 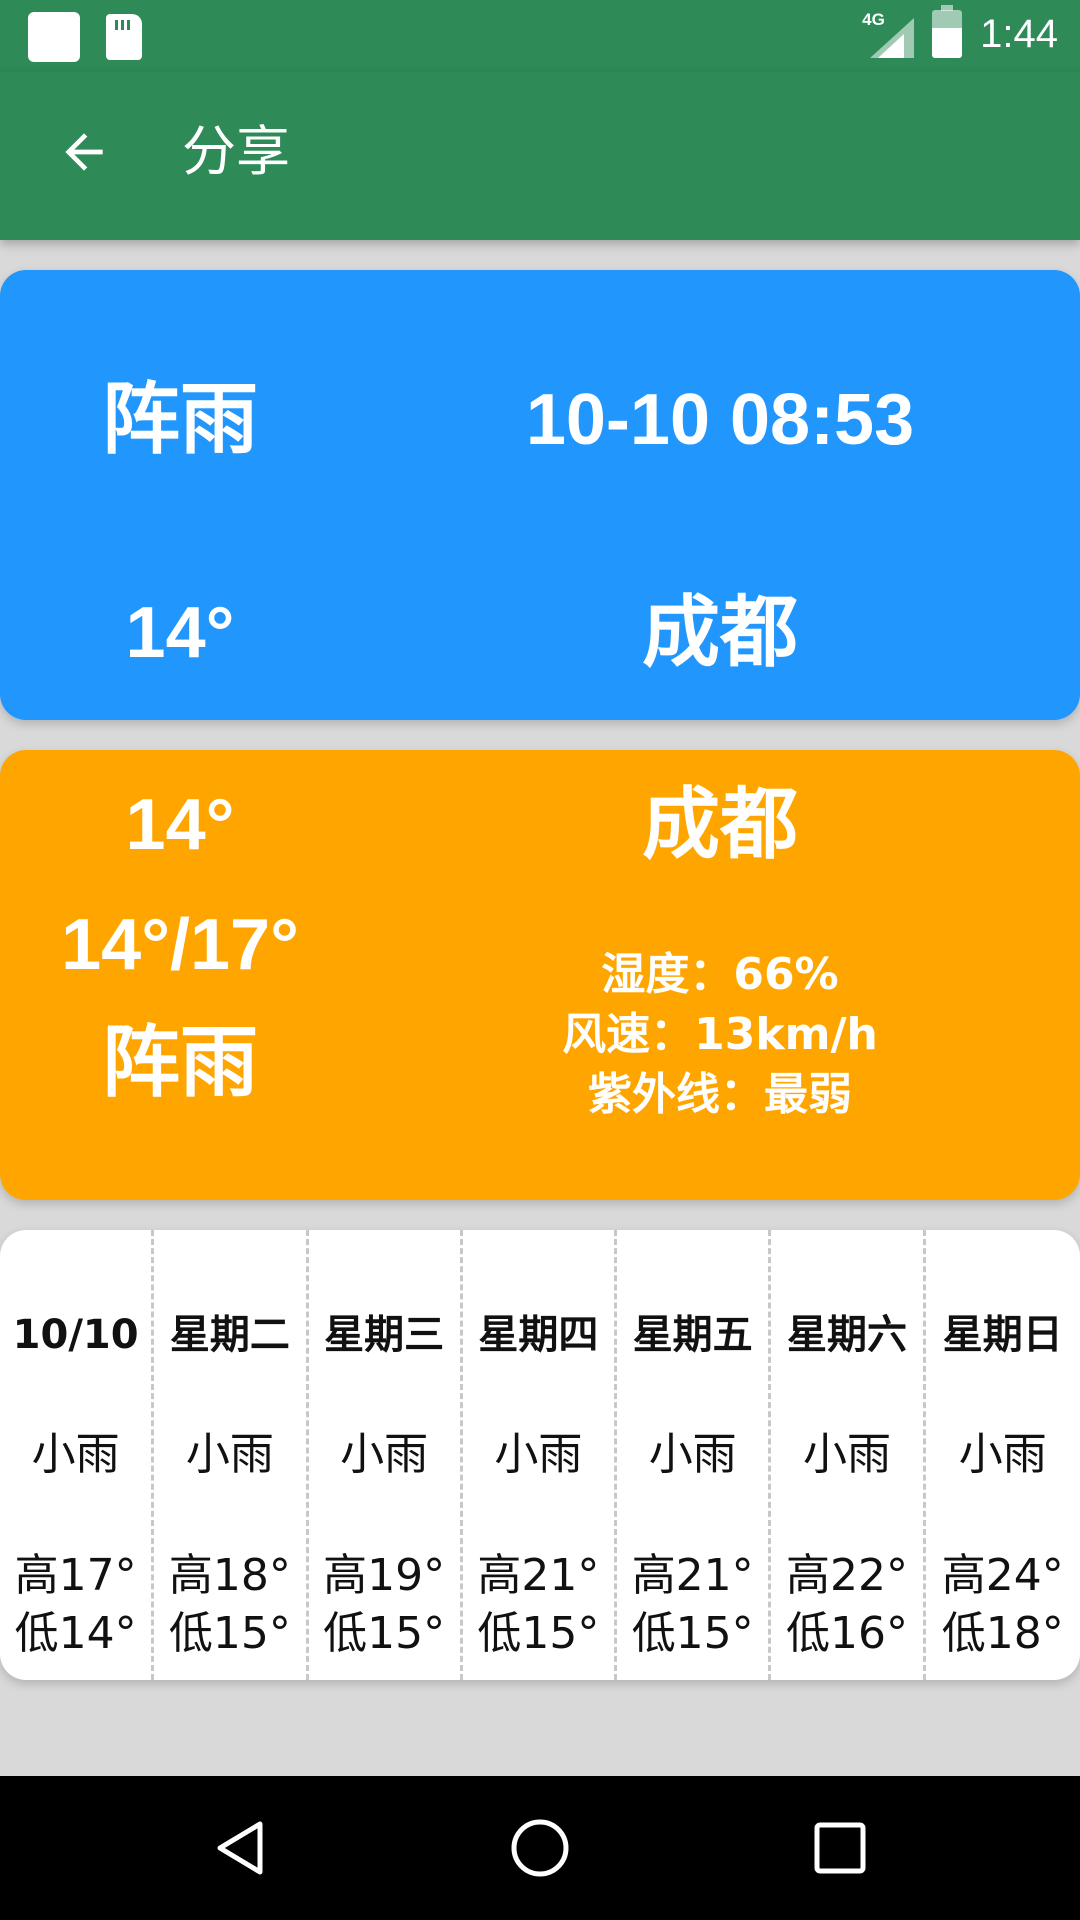 I want to click on wind-speed-text: 风速：13km/h, so click(x=720, y=1034).